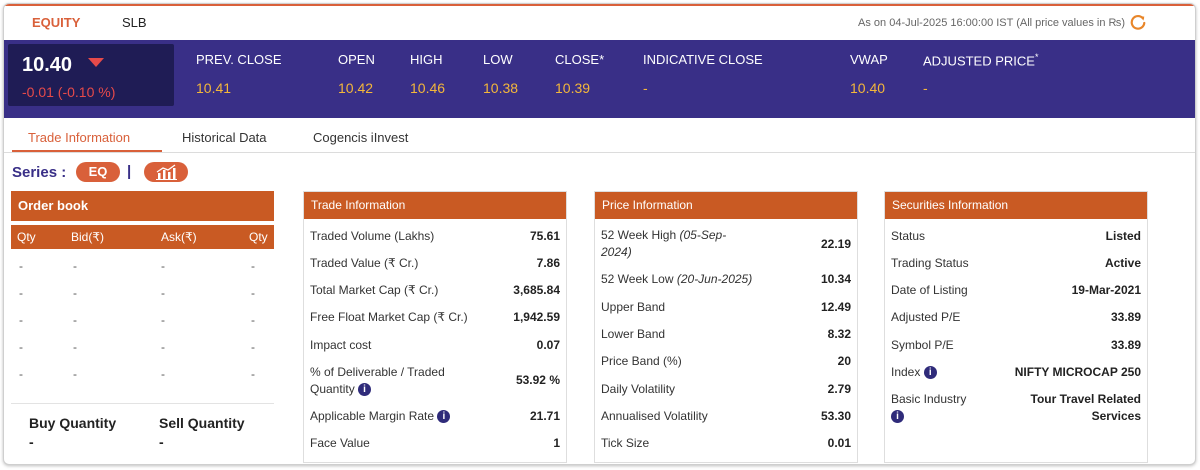 The height and width of the screenshot is (470, 1200). Describe the element at coordinates (1016, 205) in the screenshot. I see `securities-information-title: Securities Information` at that location.